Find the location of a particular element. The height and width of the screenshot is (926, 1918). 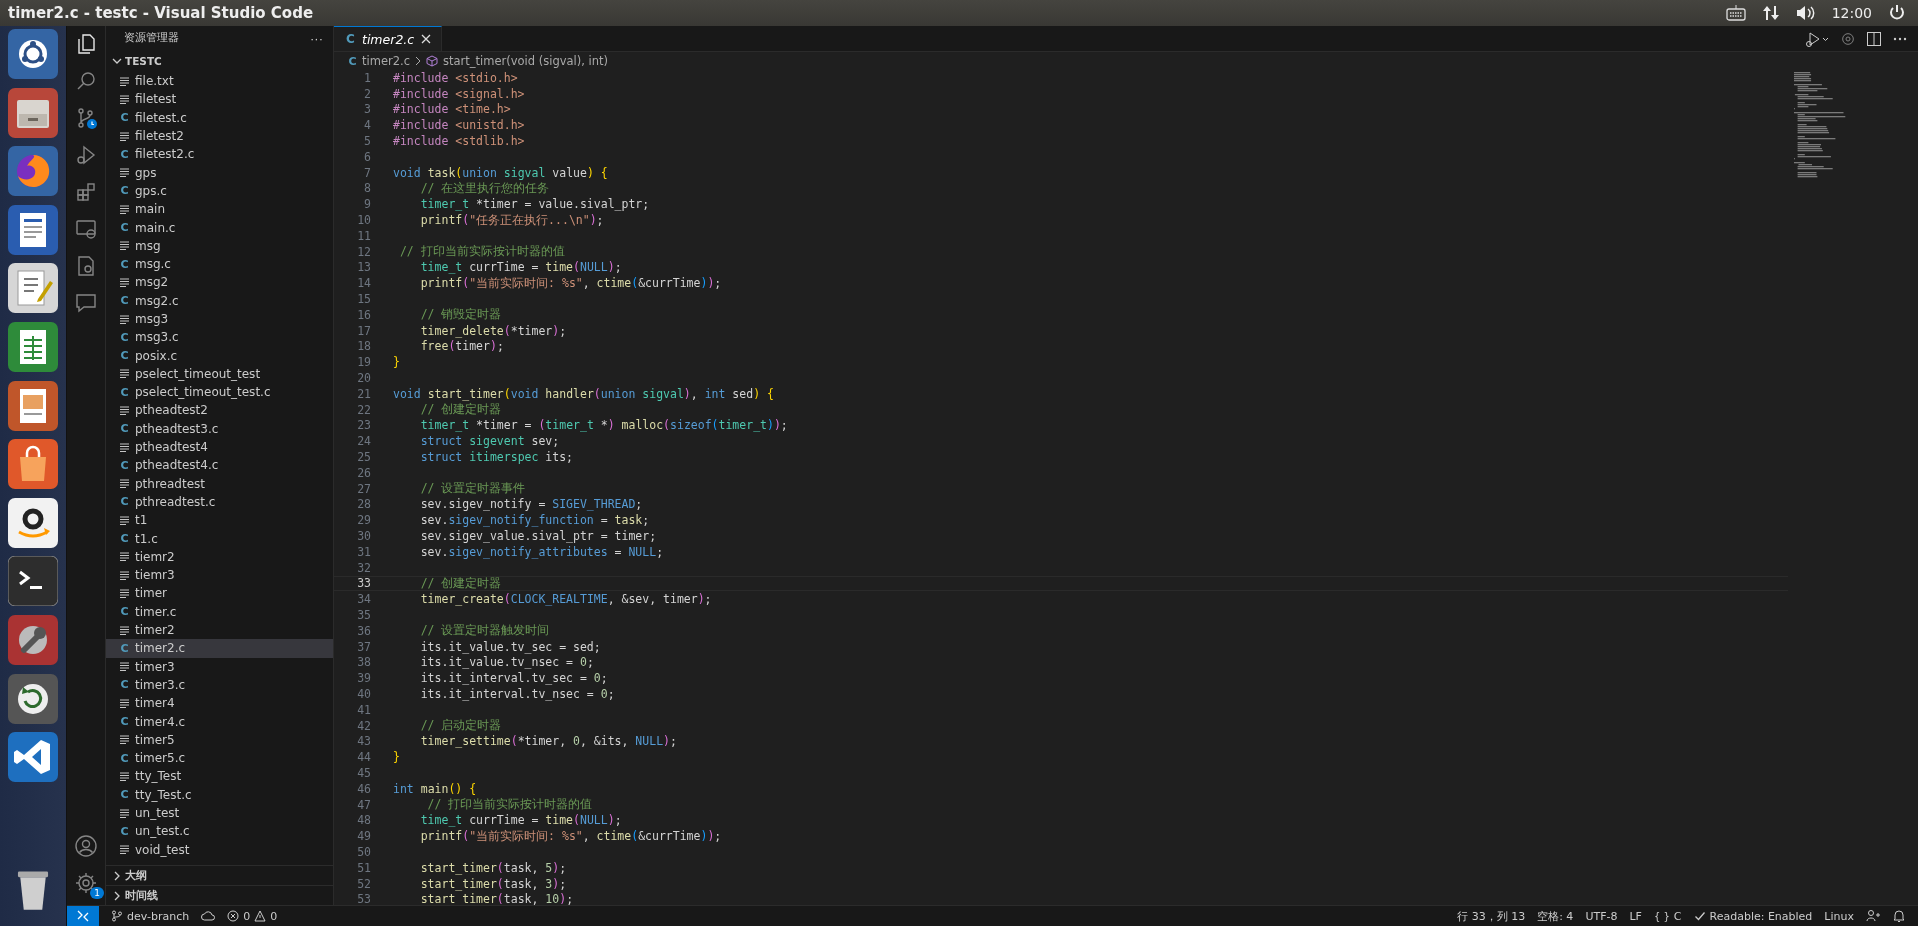

logo-icon is located at coordinates (33, 54).